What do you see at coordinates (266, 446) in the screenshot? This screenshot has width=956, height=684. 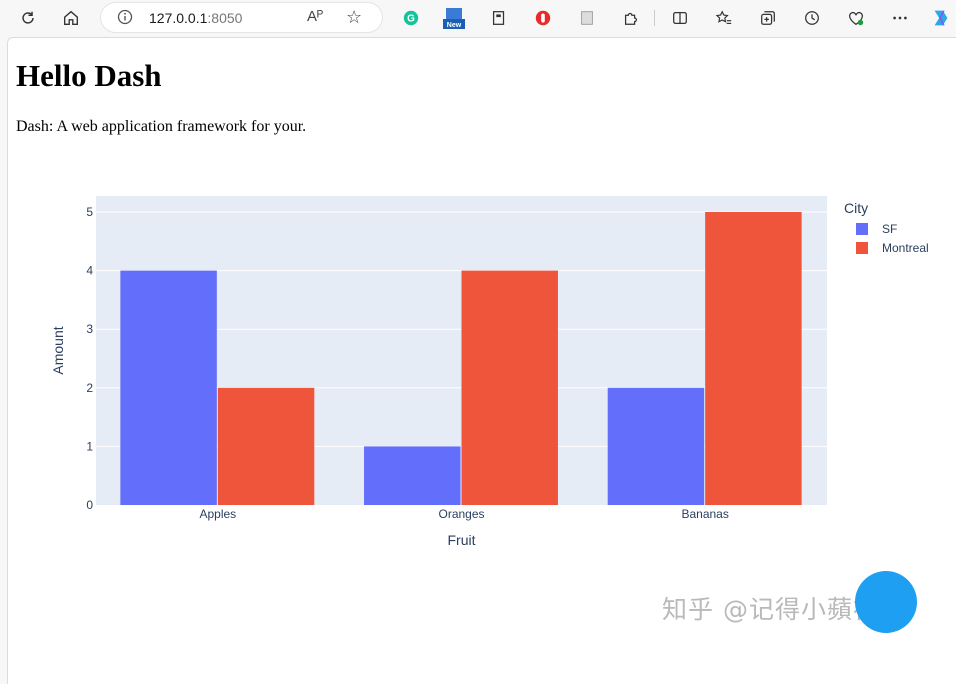 I see `bar-montreal-apples` at bounding box center [266, 446].